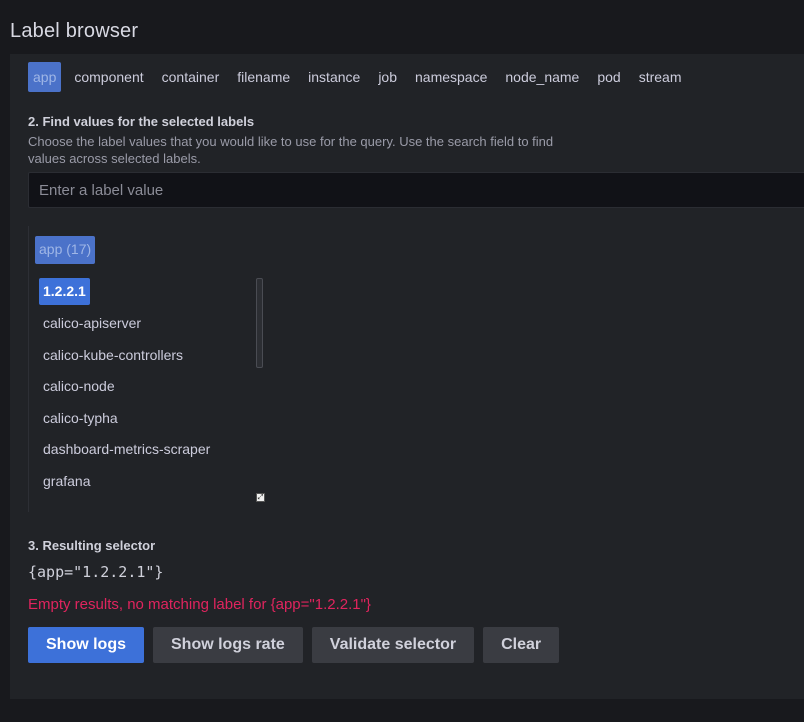 This screenshot has height=722, width=804. Describe the element at coordinates (86, 645) in the screenshot. I see `show-logs-button: Show logs` at that location.